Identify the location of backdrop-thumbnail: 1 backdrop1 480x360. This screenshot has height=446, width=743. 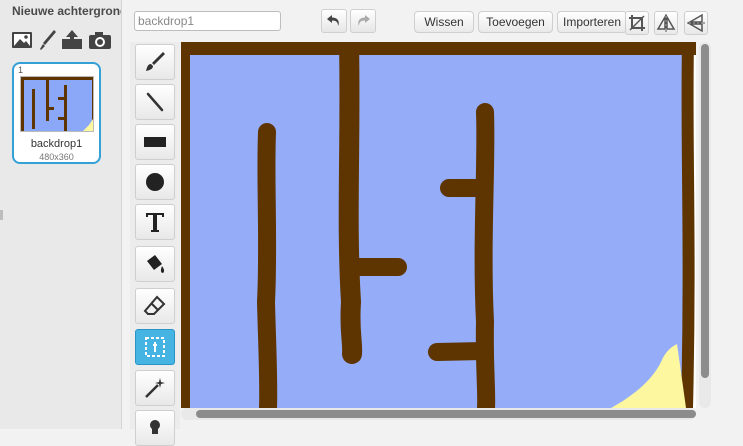
(56, 113).